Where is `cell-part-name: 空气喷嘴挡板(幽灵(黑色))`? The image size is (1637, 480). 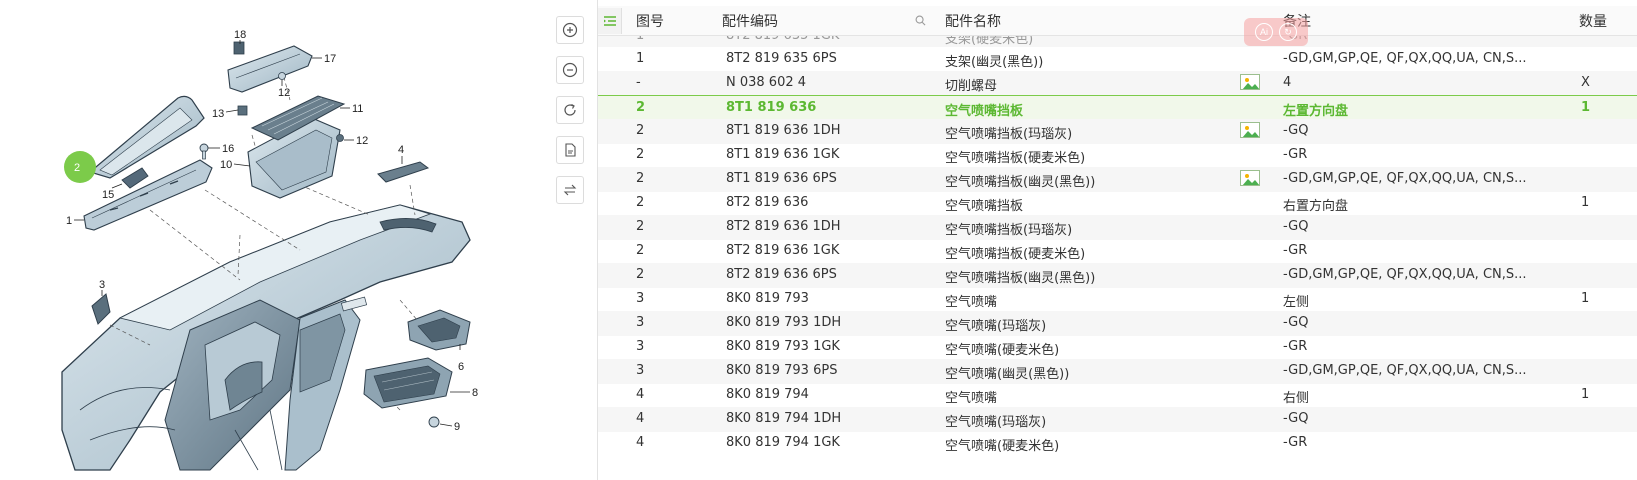
cell-part-name: 空气喷嘴挡板(幽灵(黑色)) is located at coordinates (1020, 182).